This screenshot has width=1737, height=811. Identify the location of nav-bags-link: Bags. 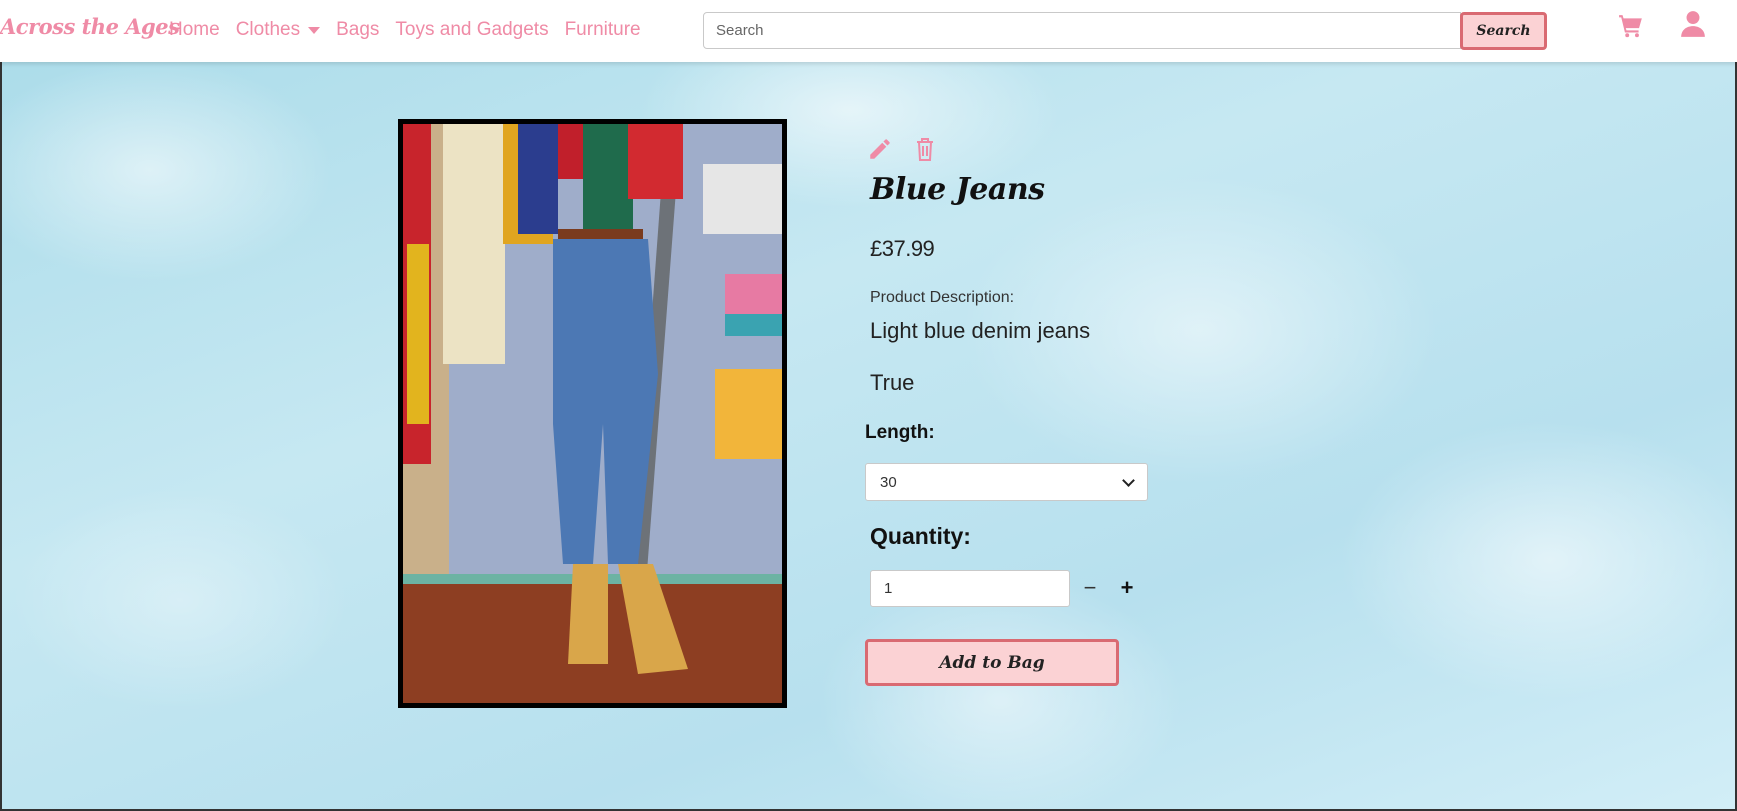
(357, 30).